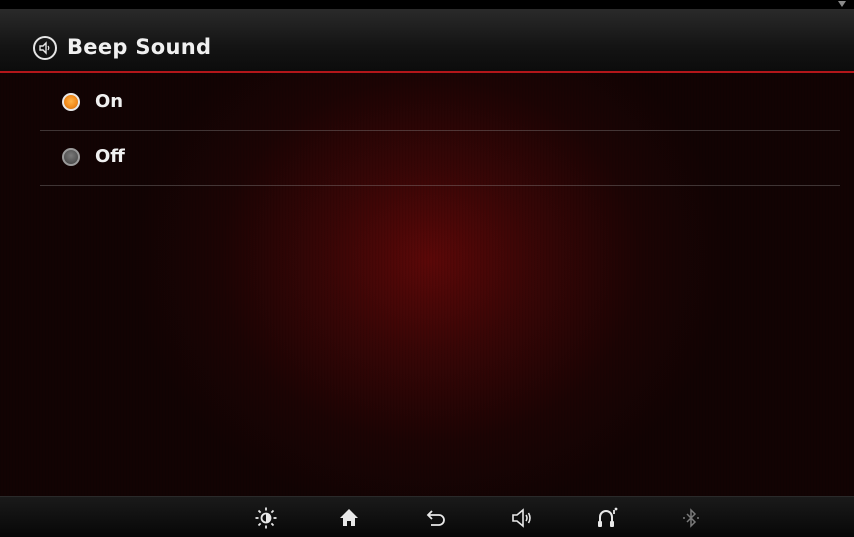 Image resolution: width=854 pixels, height=537 pixels. Describe the element at coordinates (110, 156) in the screenshot. I see `option-off-label: Off` at that location.